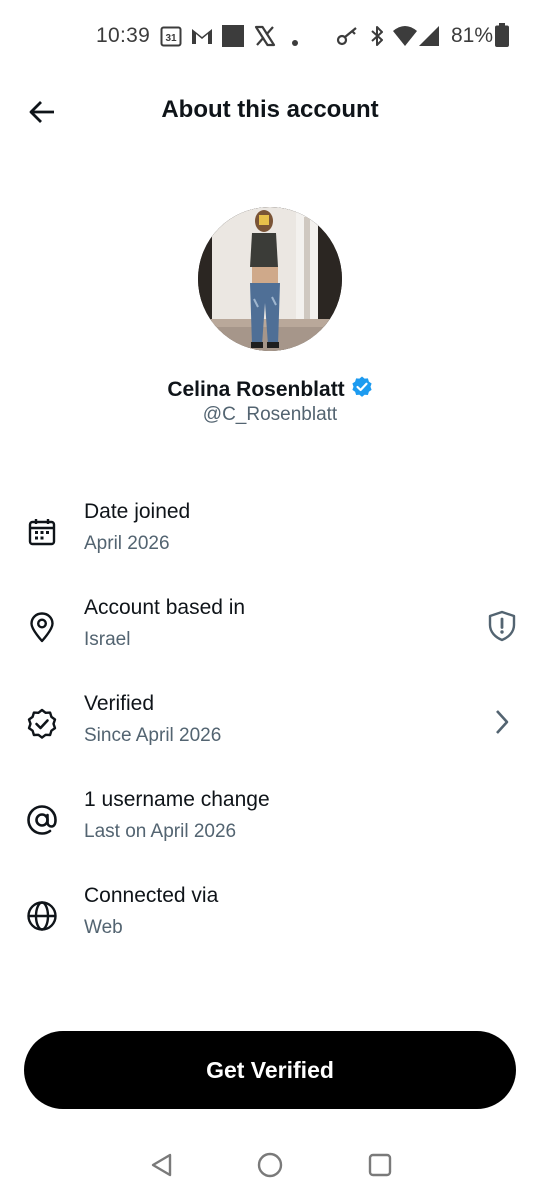 This screenshot has width=540, height=1199. I want to click on square-app-icon, so click(233, 38).